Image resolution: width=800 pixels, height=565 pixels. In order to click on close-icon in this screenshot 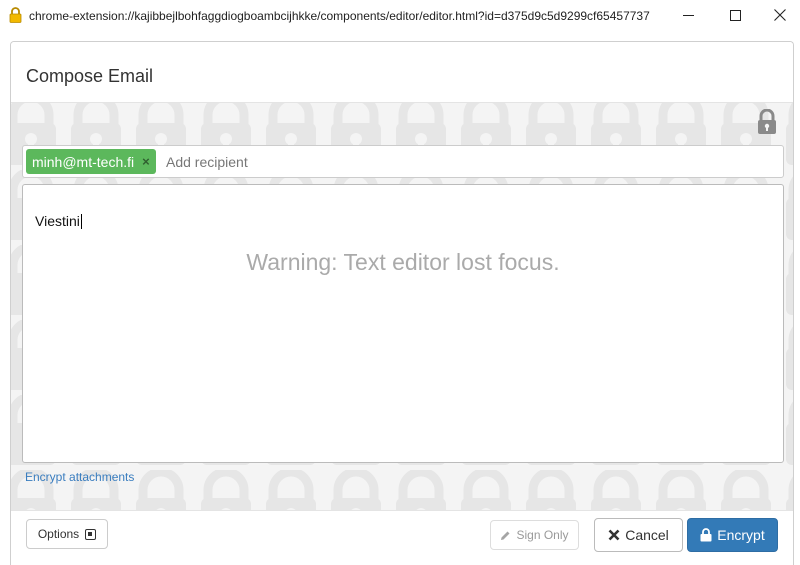, I will do `click(780, 15)`.